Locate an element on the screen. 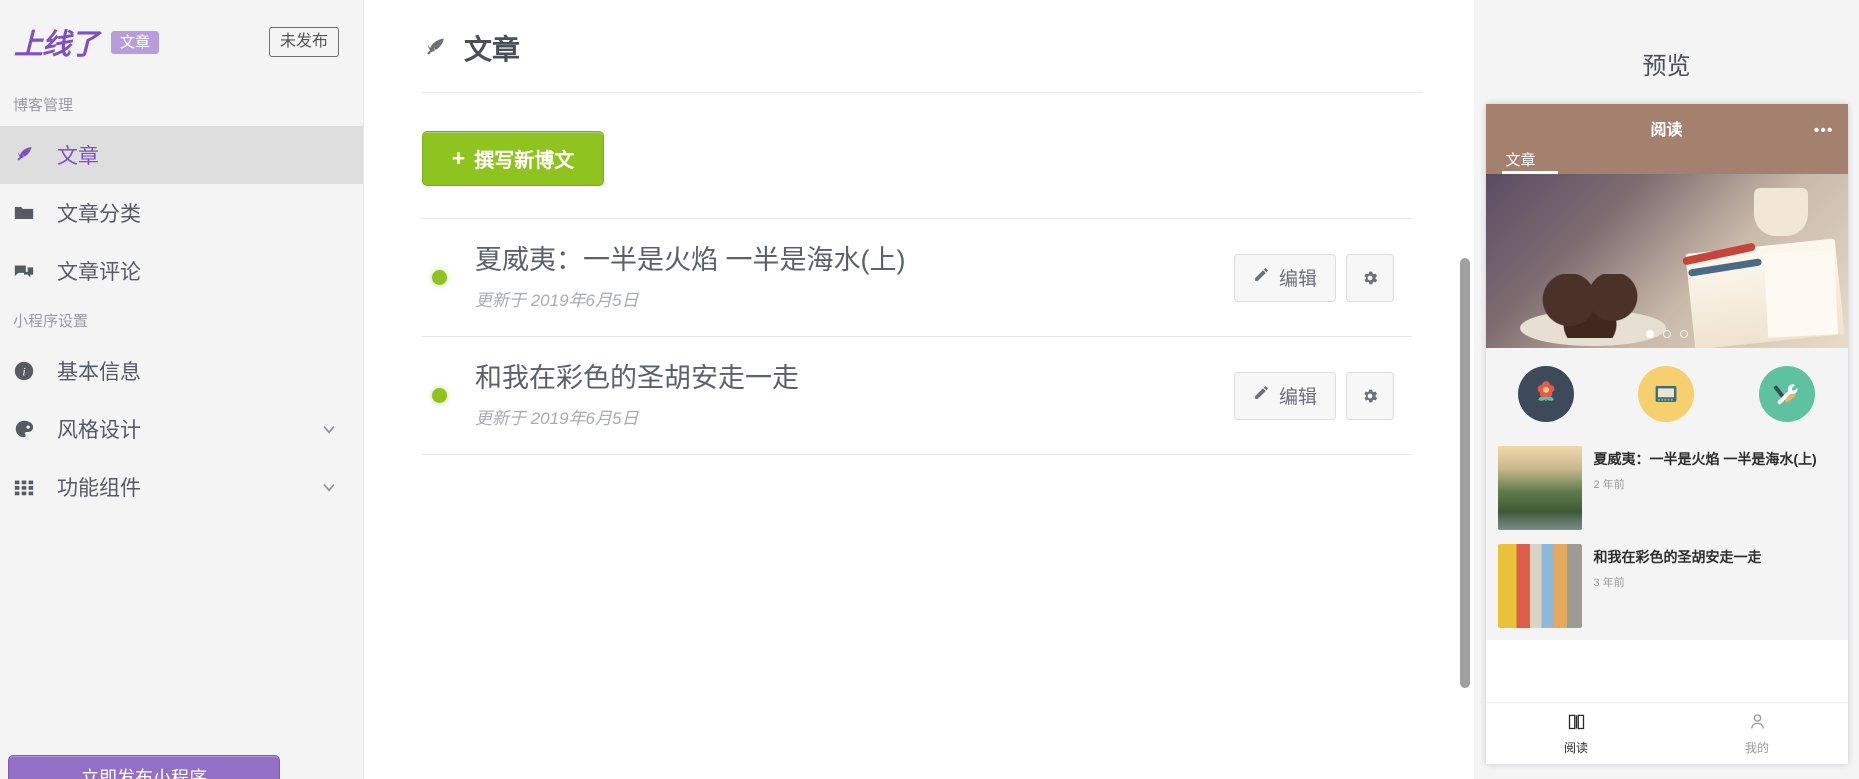 The width and height of the screenshot is (1859, 779). post-text: 夏威夷：一半是火焰 一半是海水(上) 更新于 2019年6月5日 is located at coordinates (854, 278).